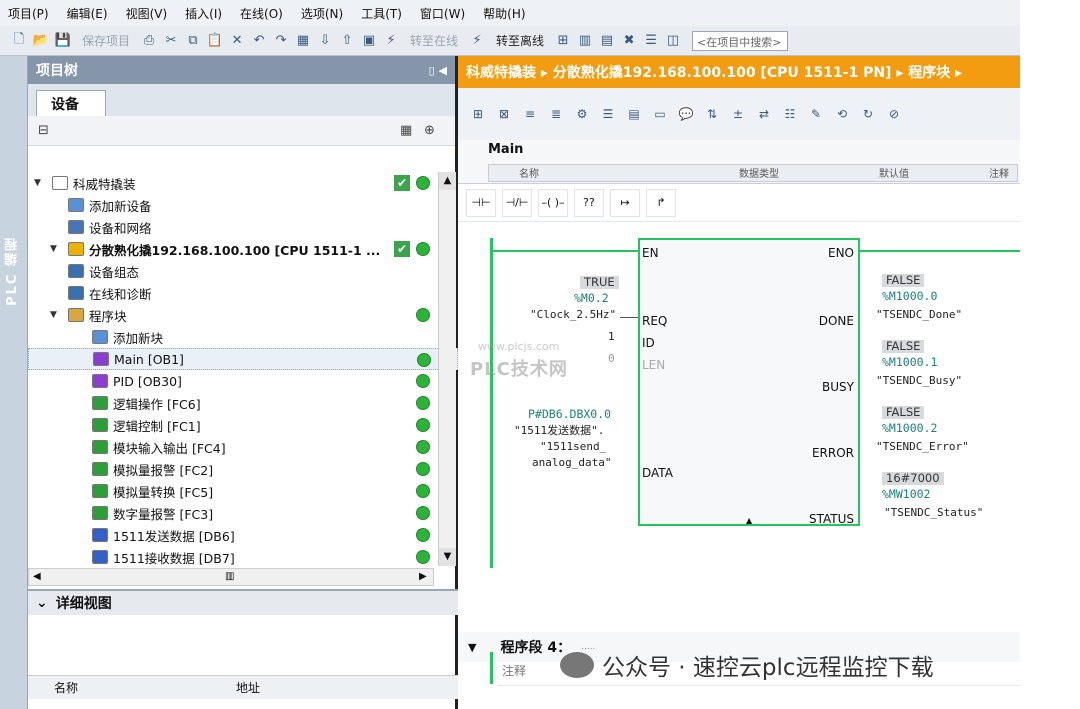  I want to click on menu-item: 窗口(W), so click(442, 13).